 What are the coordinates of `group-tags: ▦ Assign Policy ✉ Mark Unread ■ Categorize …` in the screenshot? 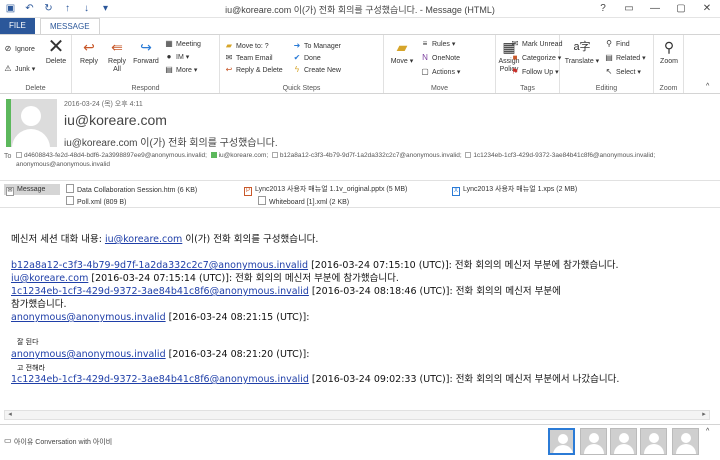 It's located at (529, 64).